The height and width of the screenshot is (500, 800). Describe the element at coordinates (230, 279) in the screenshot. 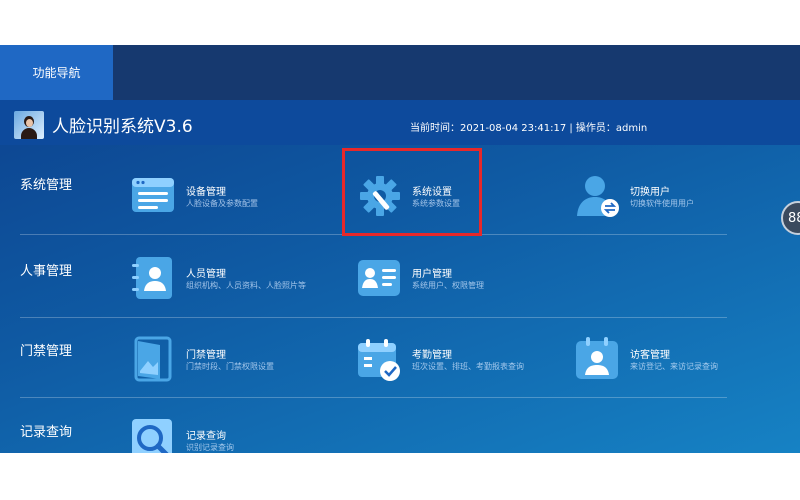

I see `tile-personnel-management: 人员管理 组织机构、人员资料、人脸照片等` at that location.